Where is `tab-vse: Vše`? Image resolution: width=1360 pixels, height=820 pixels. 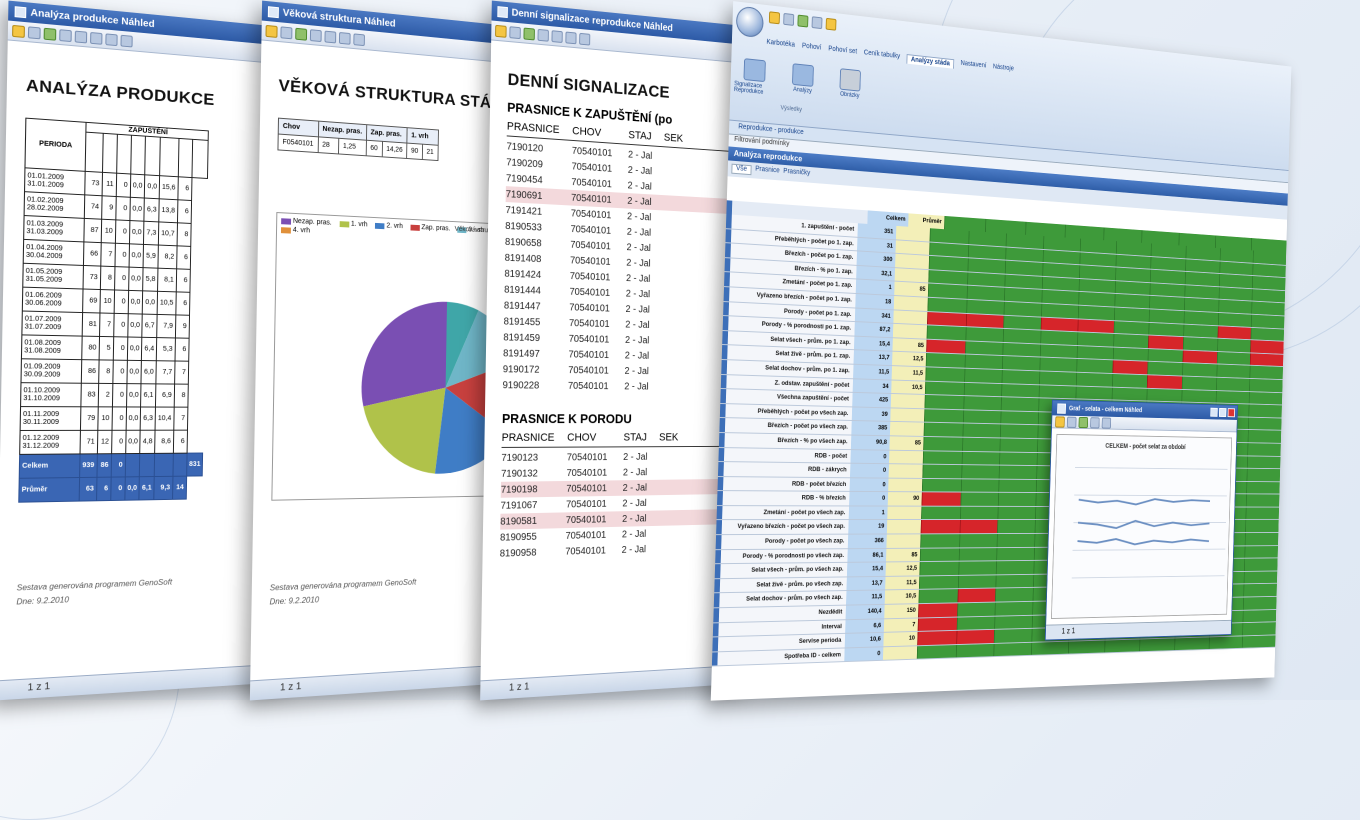 tab-vse: Vše is located at coordinates (741, 170).